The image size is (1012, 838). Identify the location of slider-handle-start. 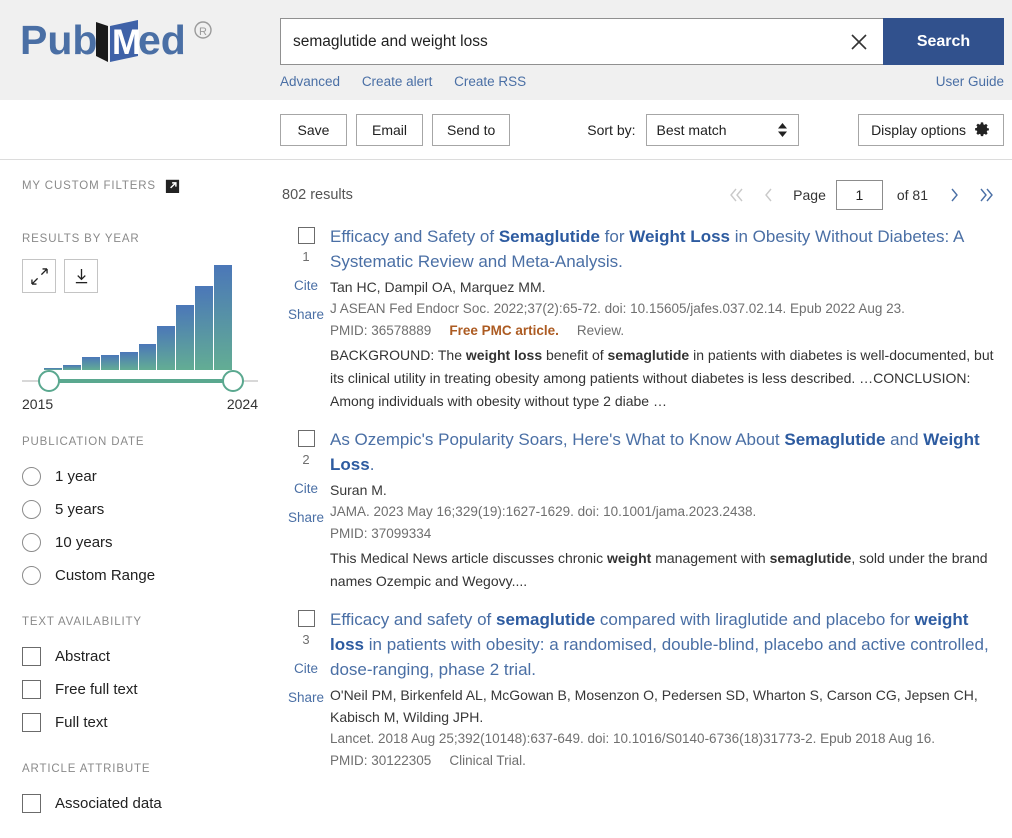
(49, 381).